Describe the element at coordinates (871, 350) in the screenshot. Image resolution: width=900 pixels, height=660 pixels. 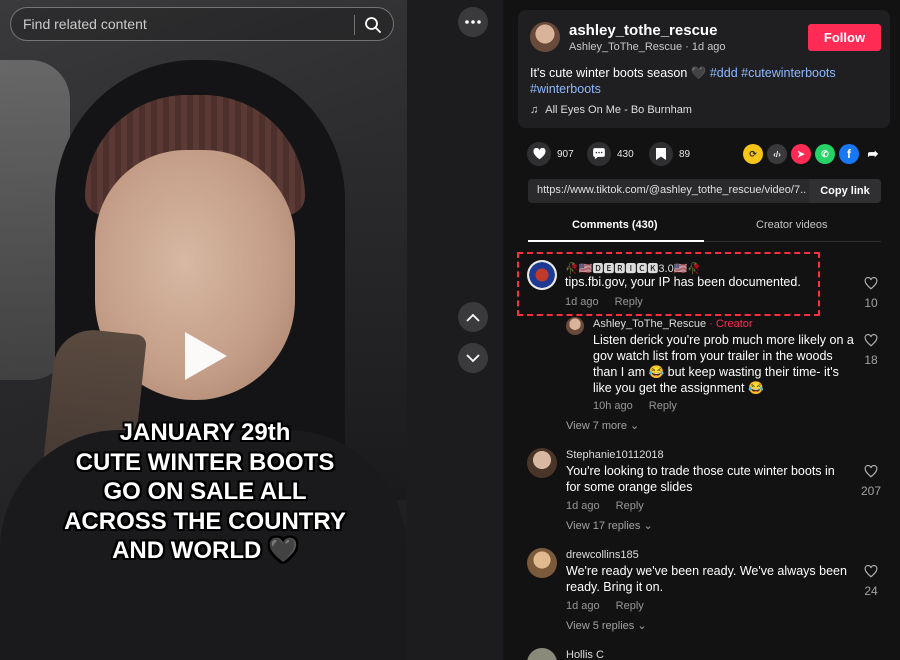
I see `reply-like: 18` at that location.